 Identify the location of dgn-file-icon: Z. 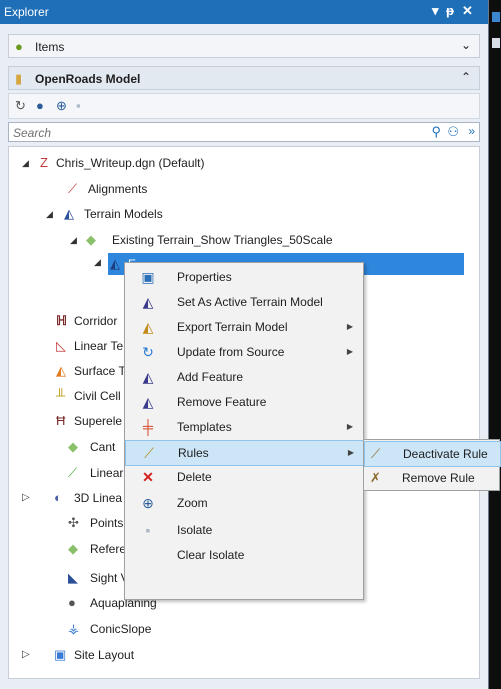
(44, 162).